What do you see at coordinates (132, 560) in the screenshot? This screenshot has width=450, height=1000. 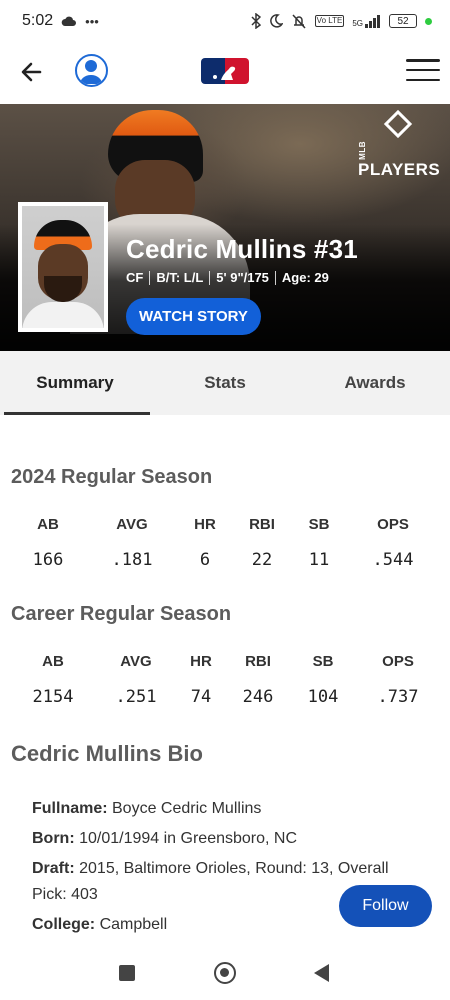 I see `stat-value-avg: .181` at bounding box center [132, 560].